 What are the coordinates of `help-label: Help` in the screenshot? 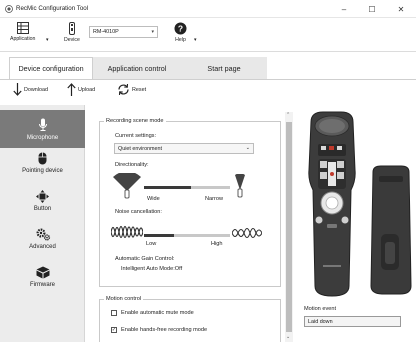 It's located at (180, 40).